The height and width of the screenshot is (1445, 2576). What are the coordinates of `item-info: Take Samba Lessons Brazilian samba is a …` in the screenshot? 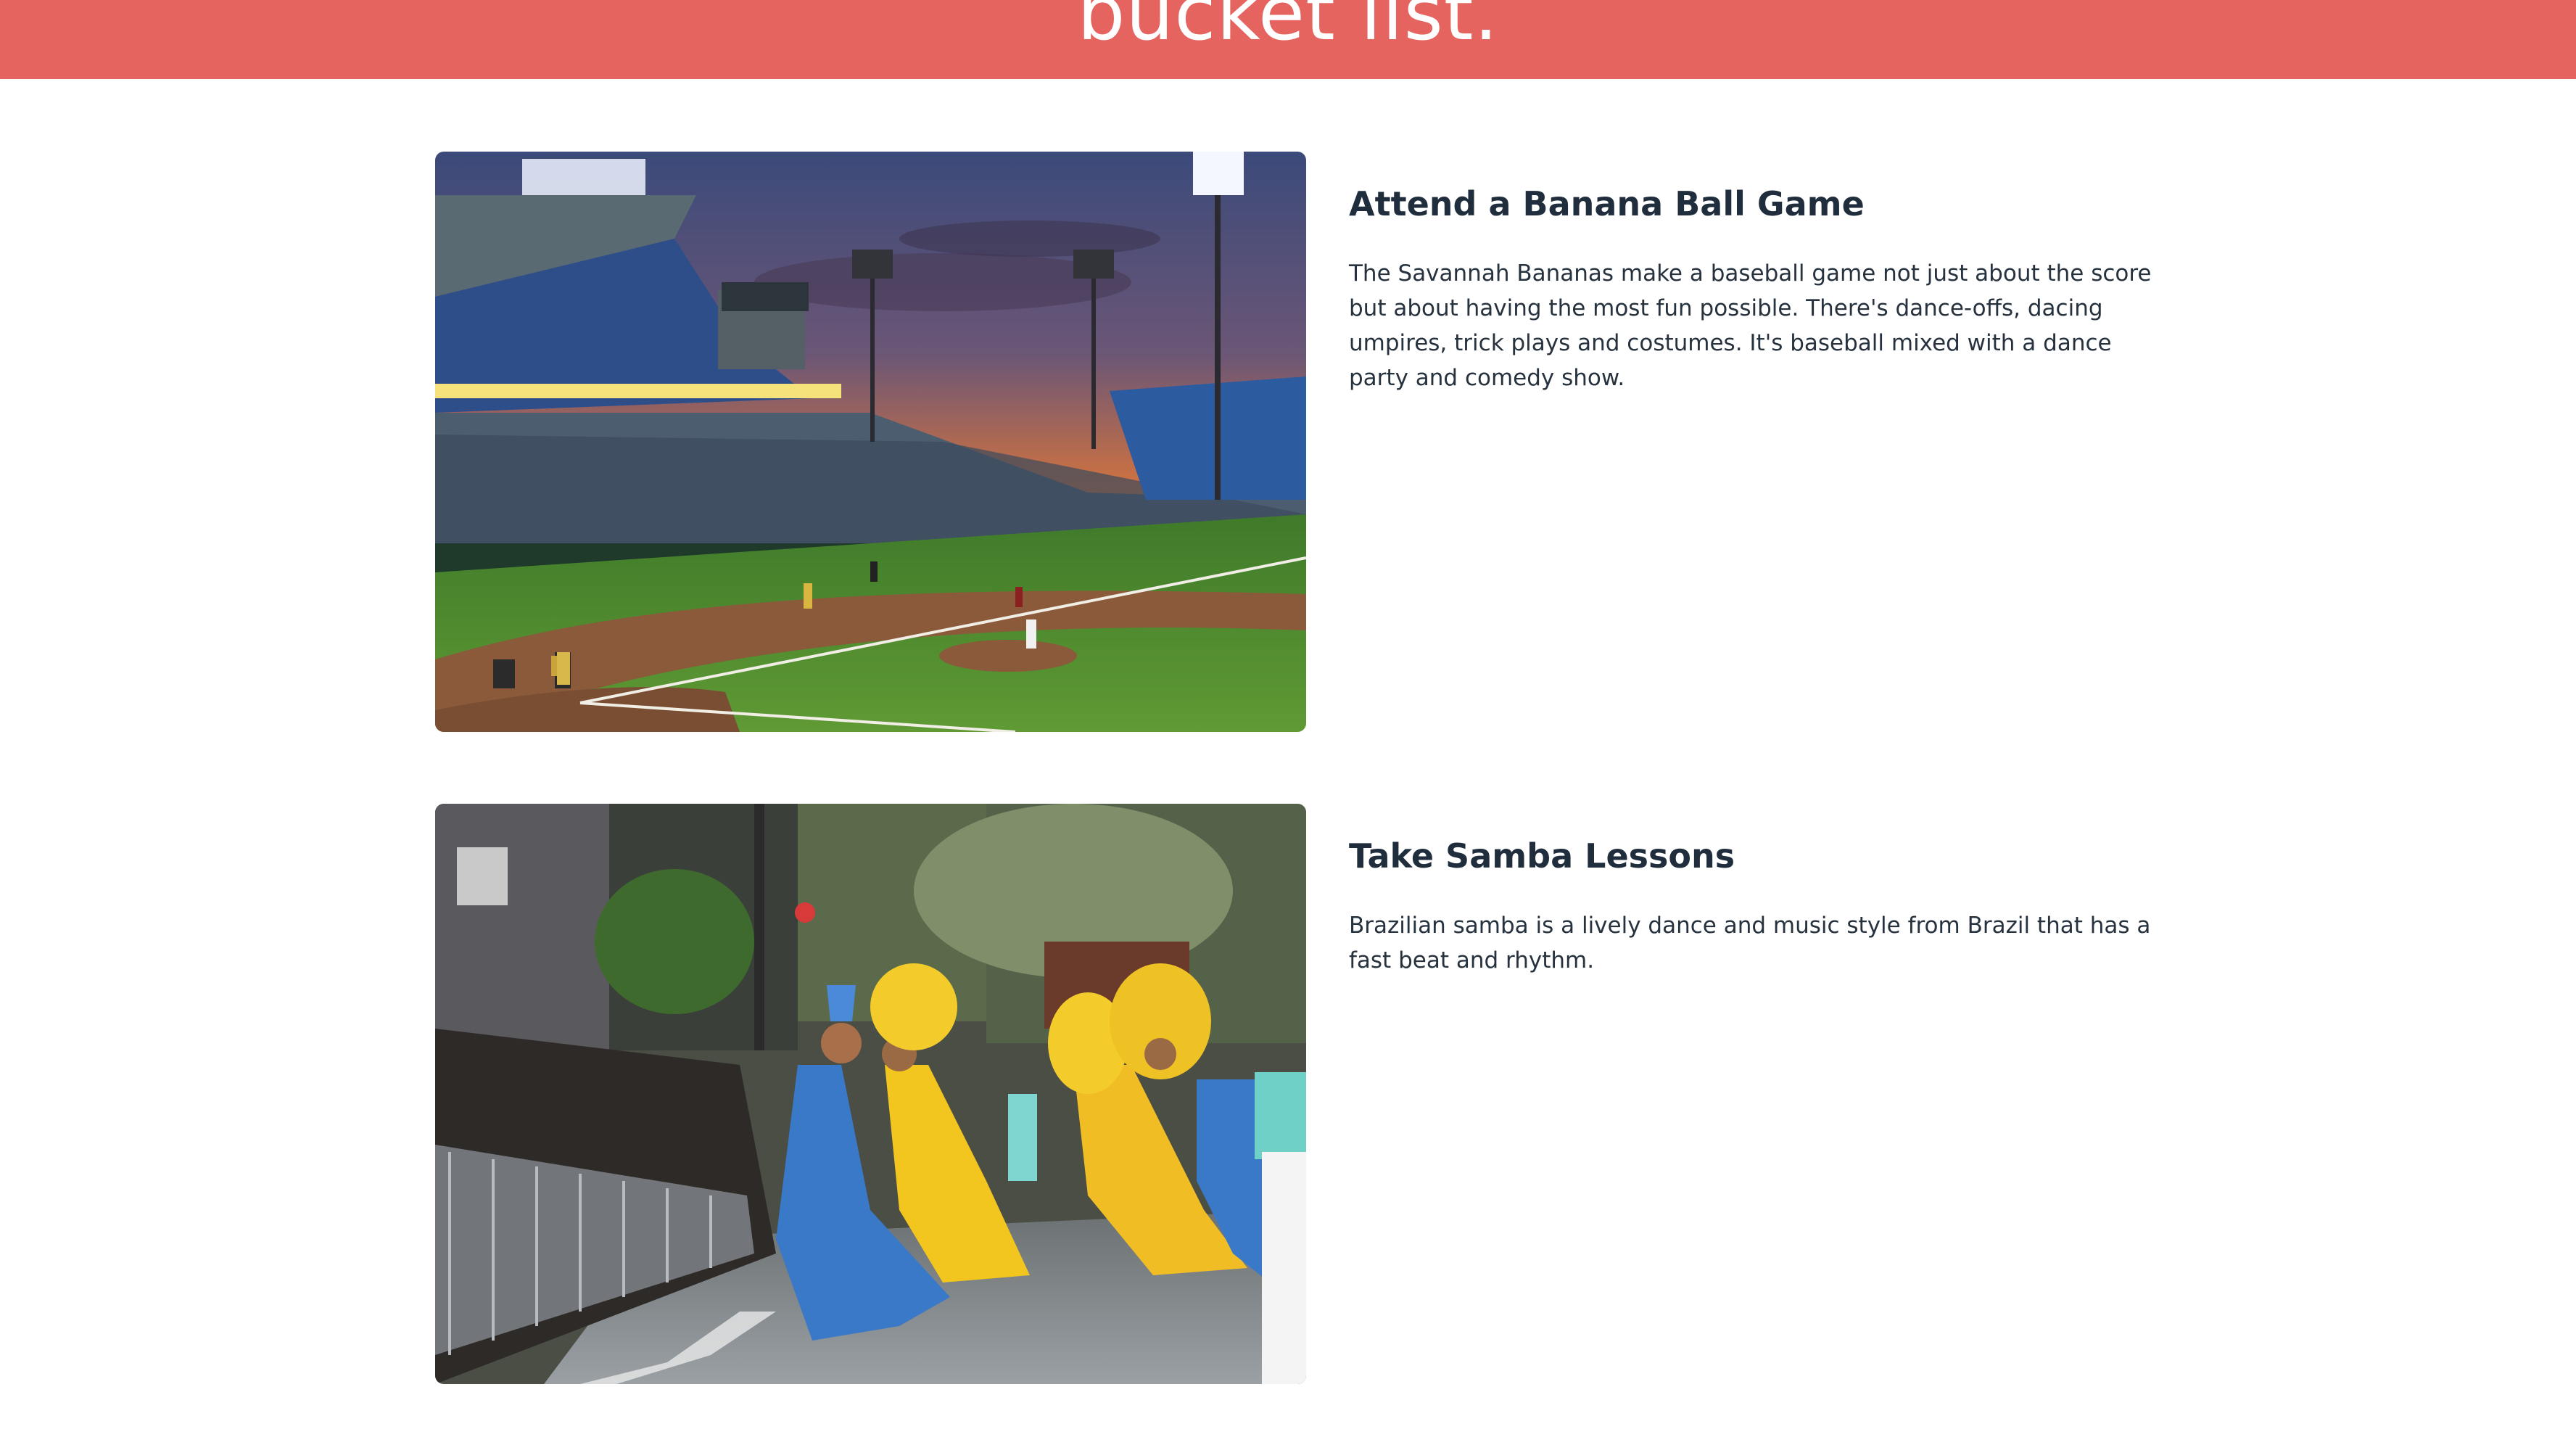 It's located at (1751, 907).